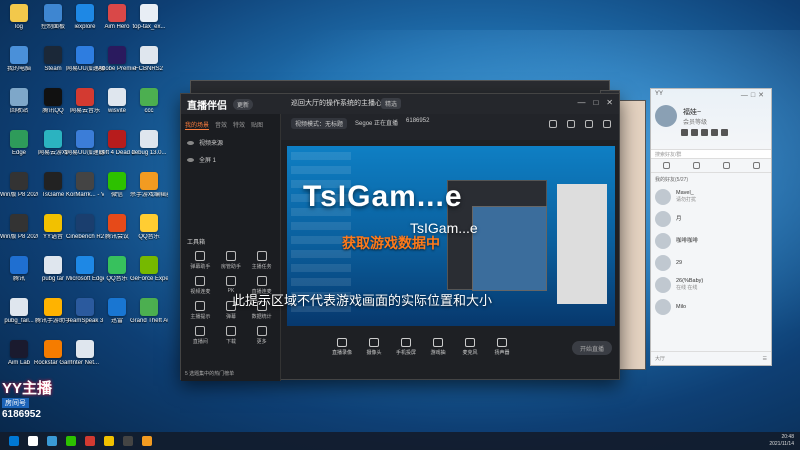 The height and width of the screenshot is (450, 800). What do you see at coordinates (200, 285) in the screenshot?
I see `tool-item: 视频连麦` at bounding box center [200, 285].